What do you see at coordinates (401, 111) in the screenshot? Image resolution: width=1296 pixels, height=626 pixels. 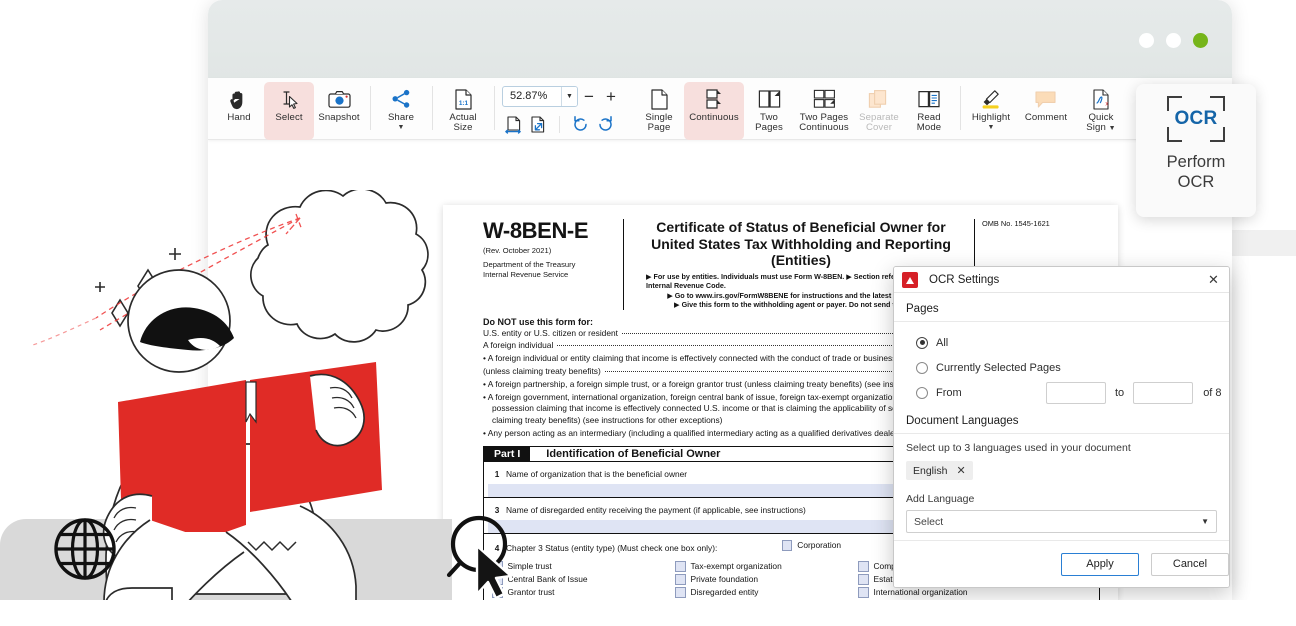 I see `share-button: Share ▼` at bounding box center [401, 111].